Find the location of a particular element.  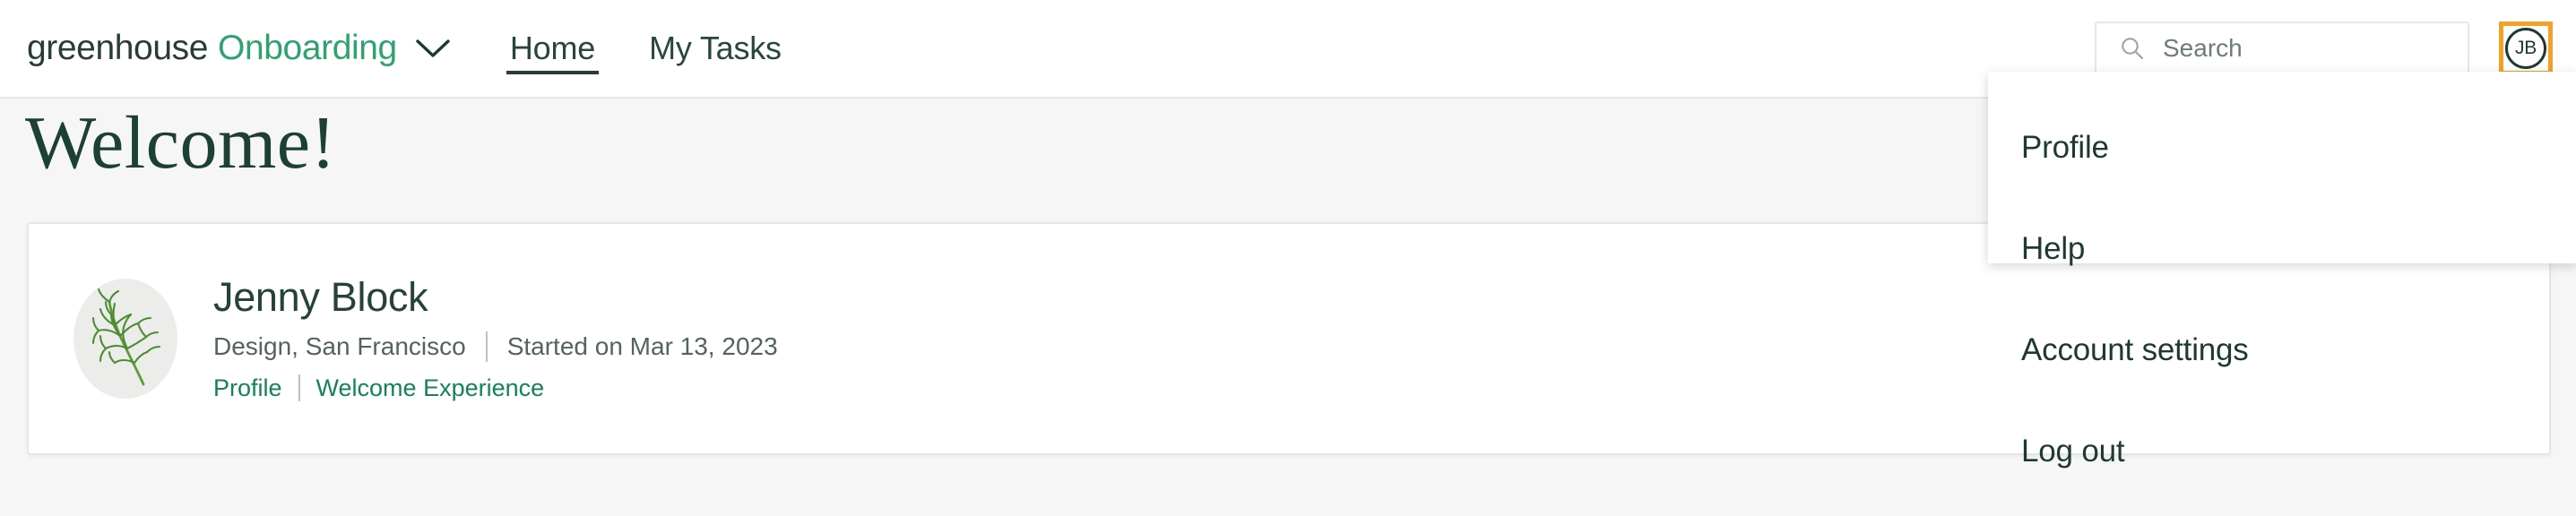

account-avatar-button: JB is located at coordinates (2526, 48).